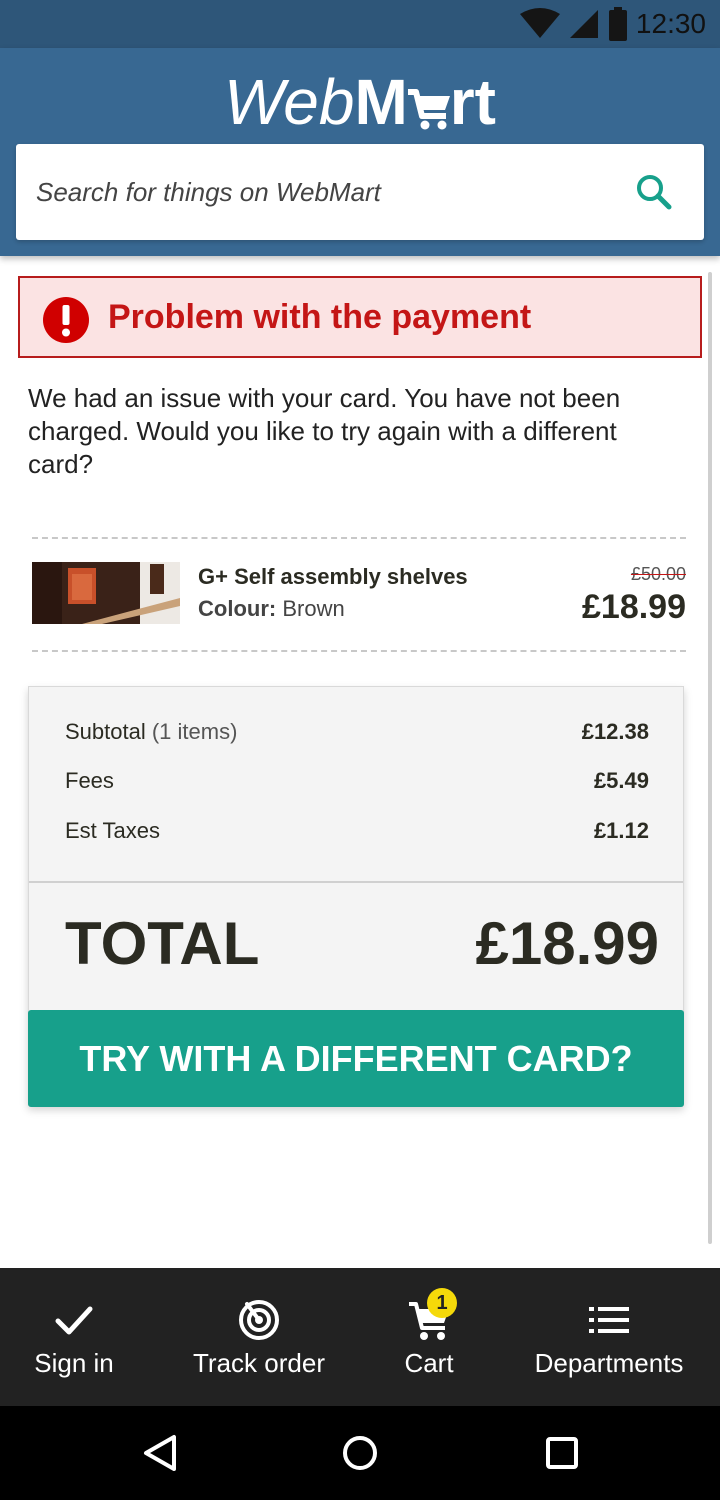 The height and width of the screenshot is (1500, 720). Describe the element at coordinates (194, 731) in the screenshot. I see `item-count: (1 items)` at that location.